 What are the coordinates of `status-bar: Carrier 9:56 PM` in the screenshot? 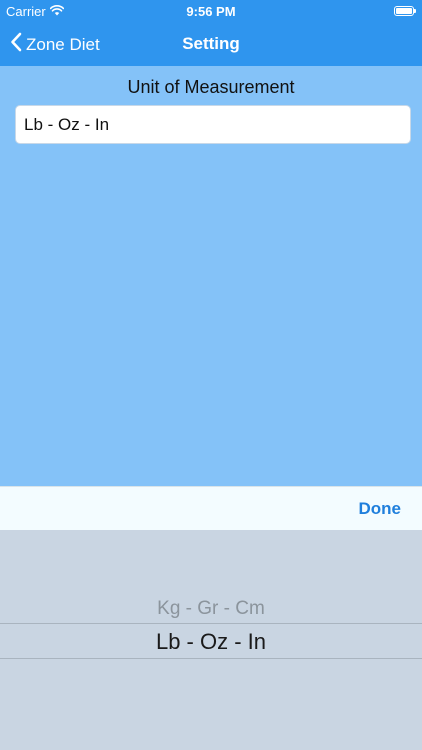 It's located at (211, 11).